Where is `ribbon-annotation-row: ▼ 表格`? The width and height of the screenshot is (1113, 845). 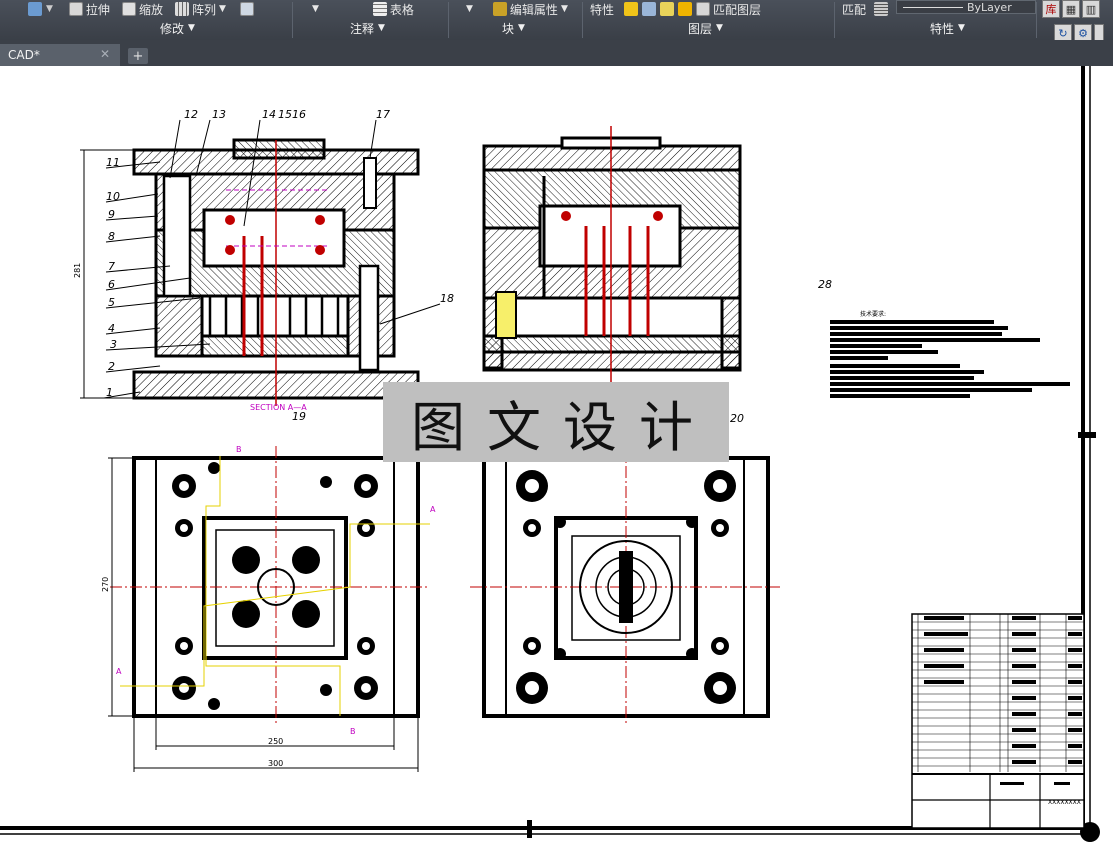
ribbon-annotation-row: ▼ 表格 is located at coordinates (363, 9).